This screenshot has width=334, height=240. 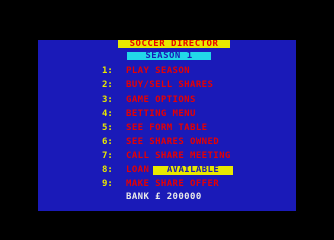 What do you see at coordinates (107, 142) in the screenshot?
I see `menu-item-number: 6:` at bounding box center [107, 142].